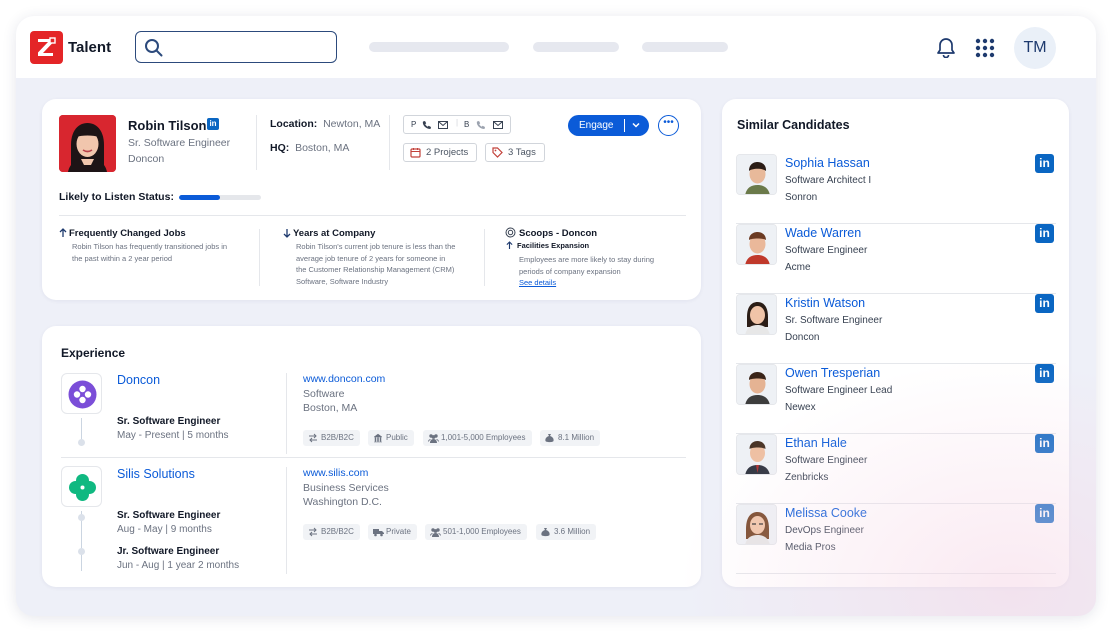 This screenshot has width=1112, height=633. I want to click on engage-button: Engage, so click(608, 125).